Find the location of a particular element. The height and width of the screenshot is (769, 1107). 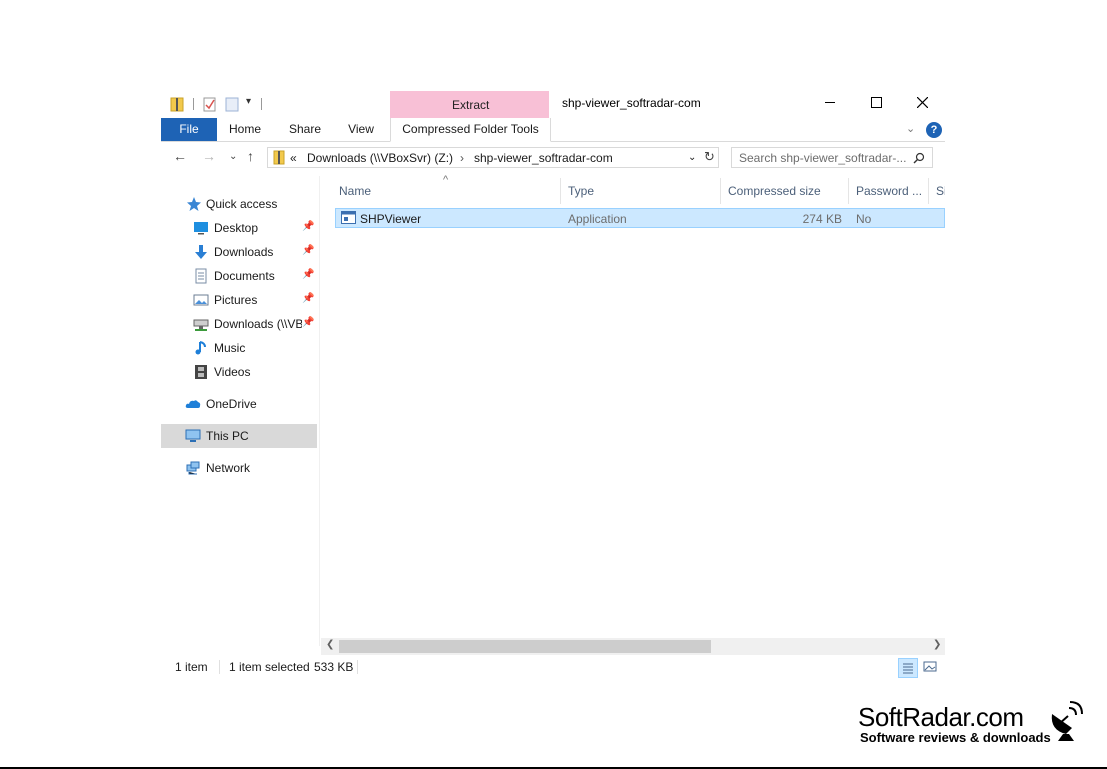

expand-ribbon-chevron-icon: ⌄ is located at coordinates (910, 128).